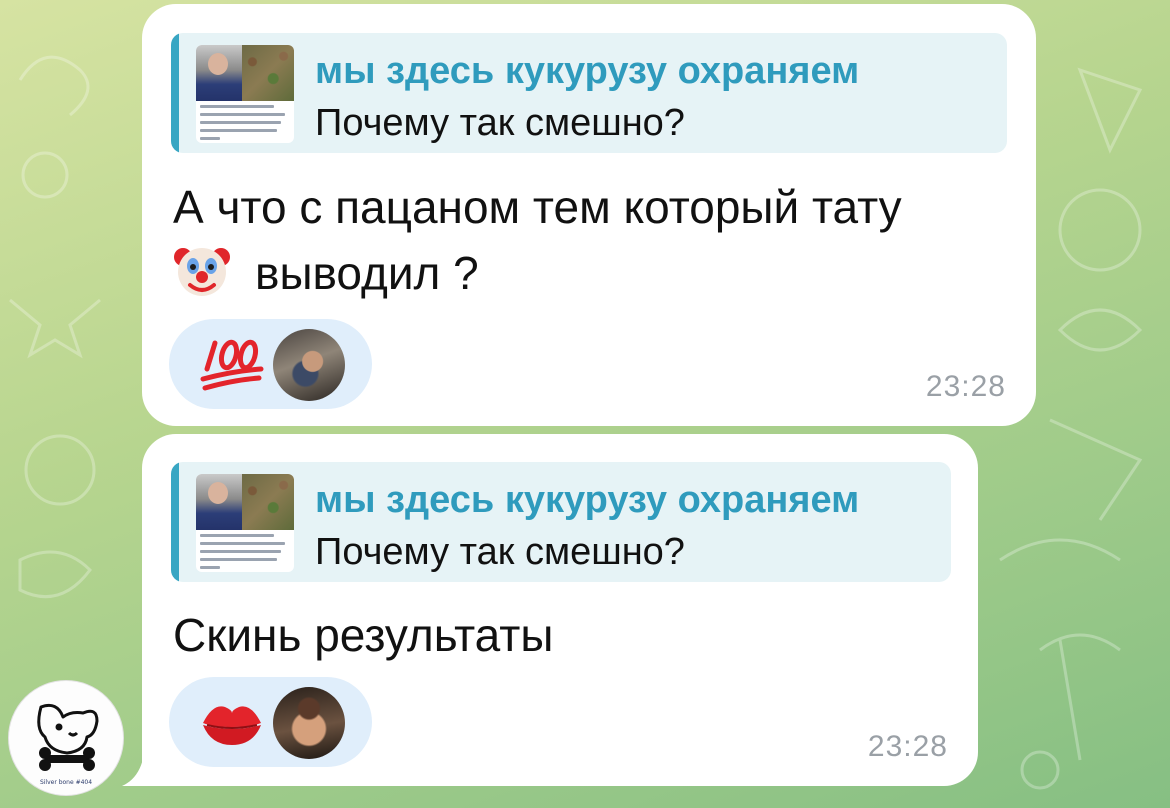 The height and width of the screenshot is (808, 1170). What do you see at coordinates (593, 273) in the screenshot?
I see `message-text-line: выводил ?` at bounding box center [593, 273].